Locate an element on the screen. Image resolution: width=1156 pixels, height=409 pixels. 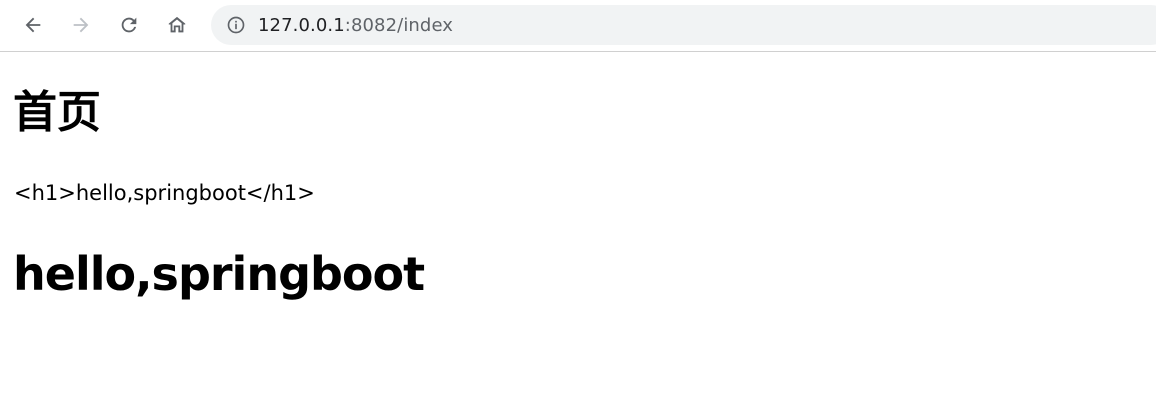
browser-toolbar: 127.0.0.1:8082/index is located at coordinates (578, 26).